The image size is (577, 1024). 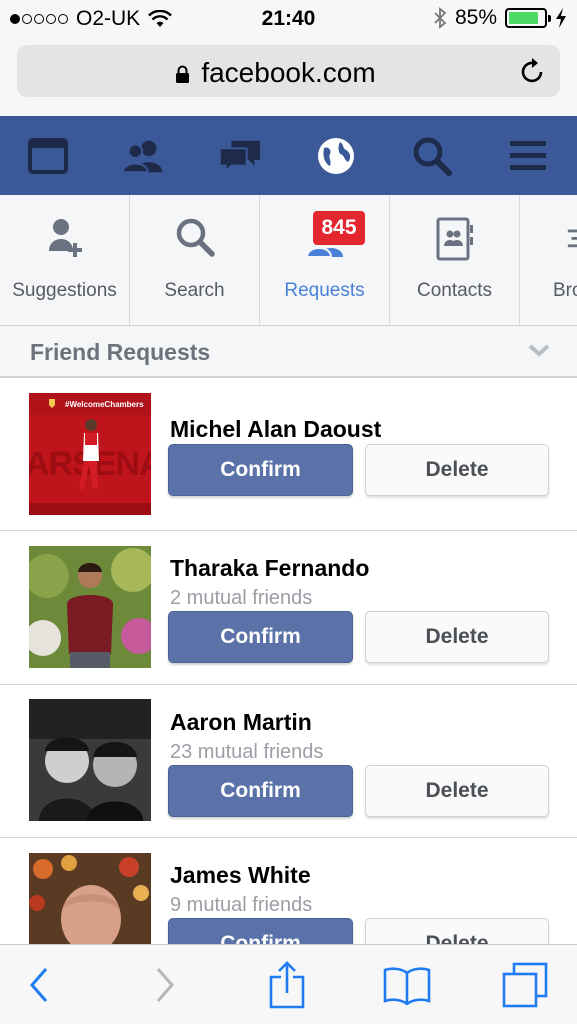 I want to click on tab-browse: Bro, so click(x=548, y=260).